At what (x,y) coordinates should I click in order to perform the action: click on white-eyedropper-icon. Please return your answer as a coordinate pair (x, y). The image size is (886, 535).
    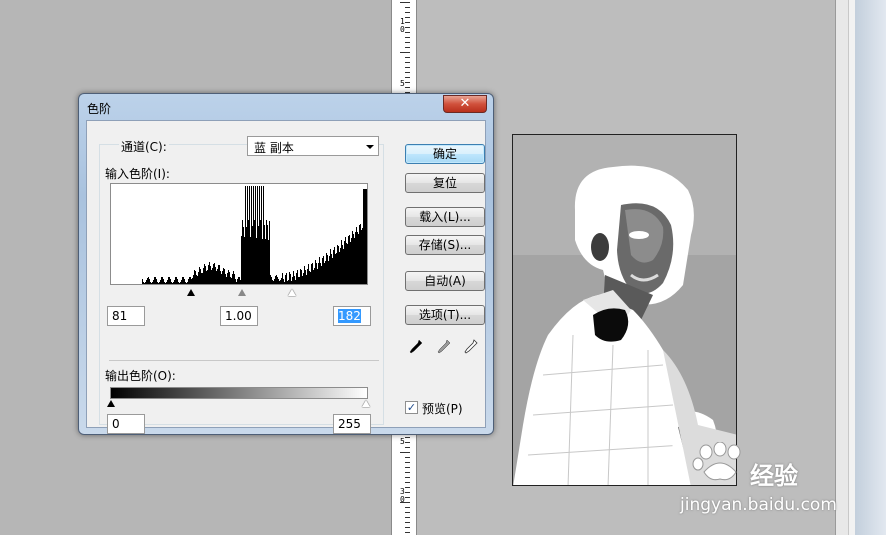
    Looking at the image, I should click on (471, 347).